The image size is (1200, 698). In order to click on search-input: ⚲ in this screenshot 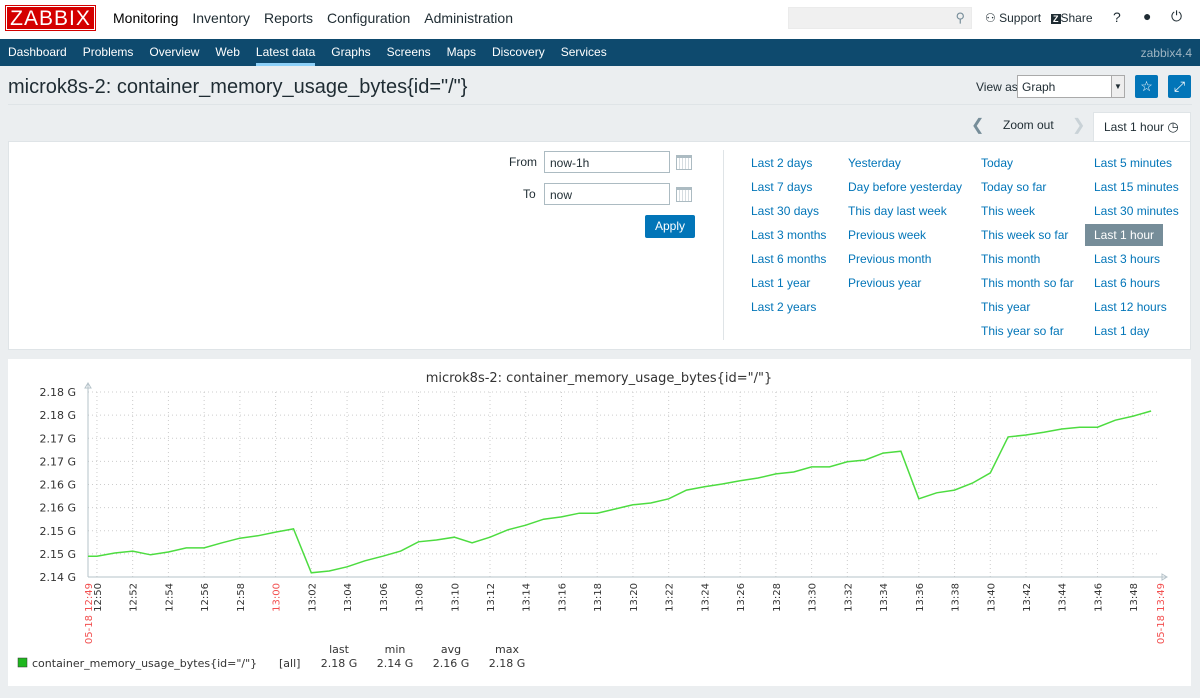, I will do `click(880, 18)`.